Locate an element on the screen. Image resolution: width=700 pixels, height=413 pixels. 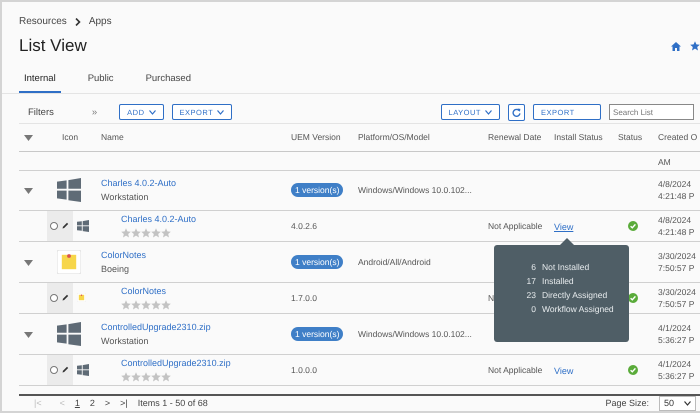
next-page-button: > is located at coordinates (107, 403).